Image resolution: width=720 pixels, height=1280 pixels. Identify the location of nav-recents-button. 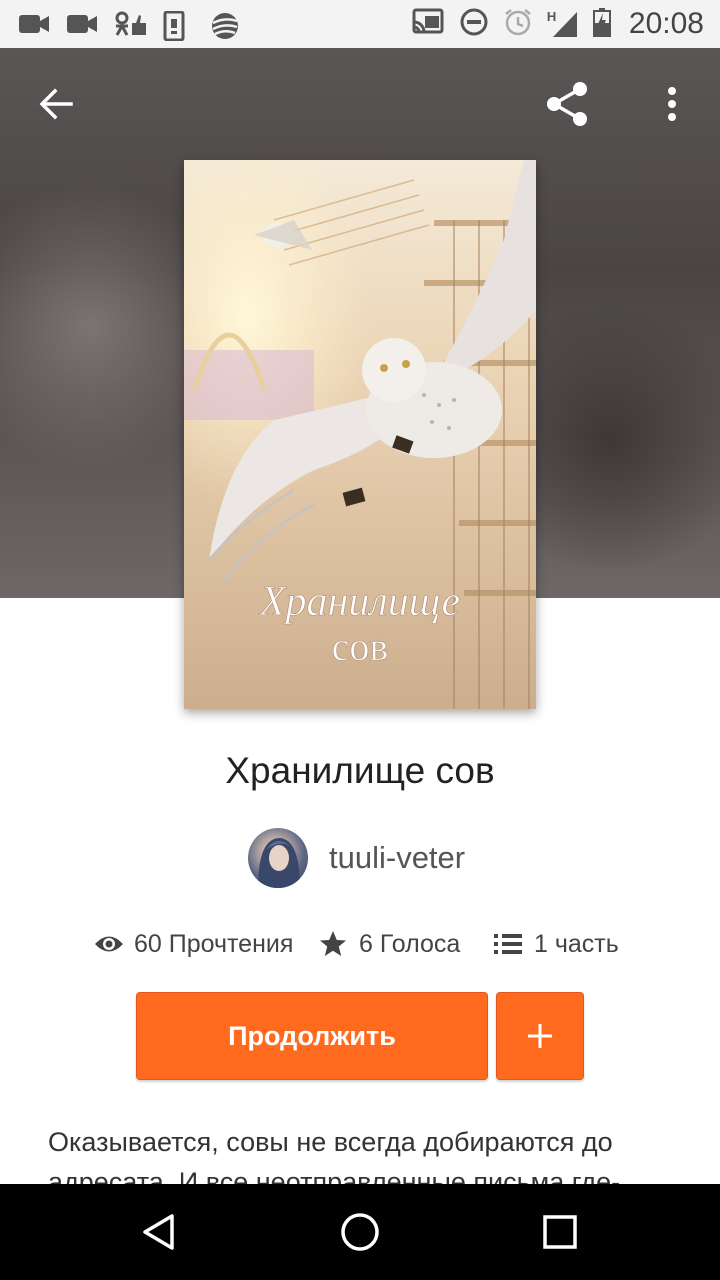
(560, 1232).